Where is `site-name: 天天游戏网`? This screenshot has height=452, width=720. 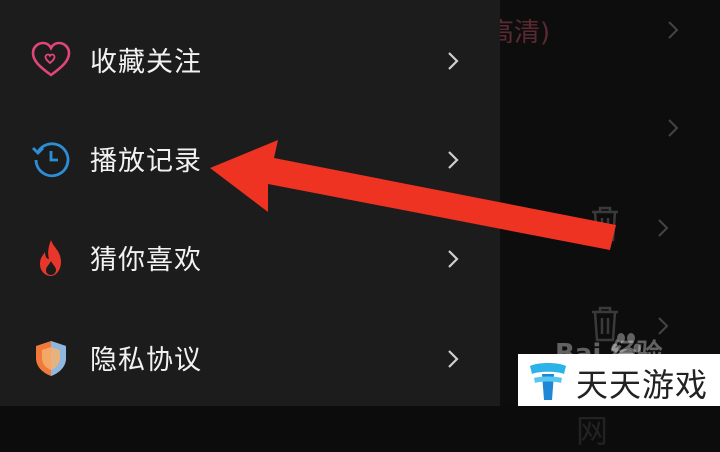
site-name: 天天游戏网 is located at coordinates (642, 408).